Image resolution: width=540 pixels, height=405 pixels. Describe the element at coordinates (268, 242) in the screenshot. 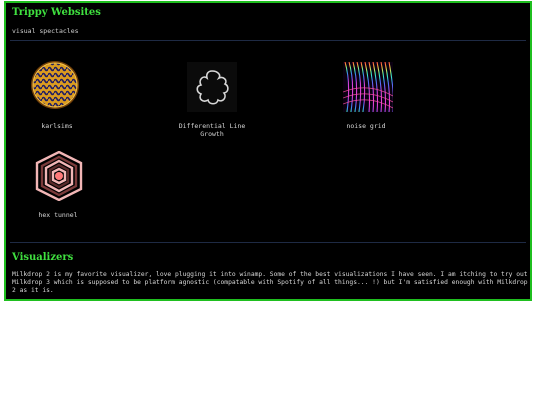

I see `divider` at that location.